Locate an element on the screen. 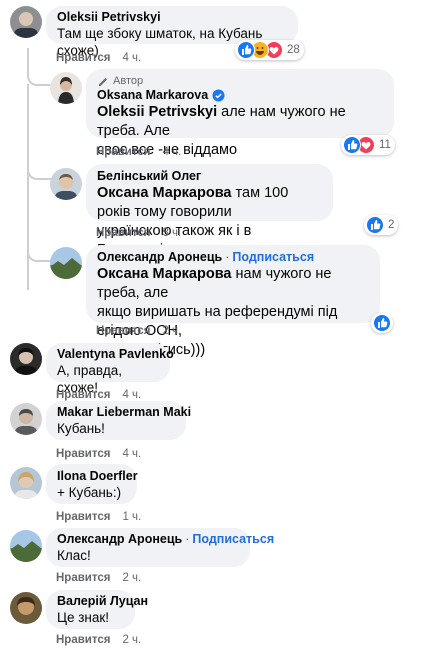 This screenshot has height=649, width=428. reaction-summary: 2 is located at coordinates (381, 225).